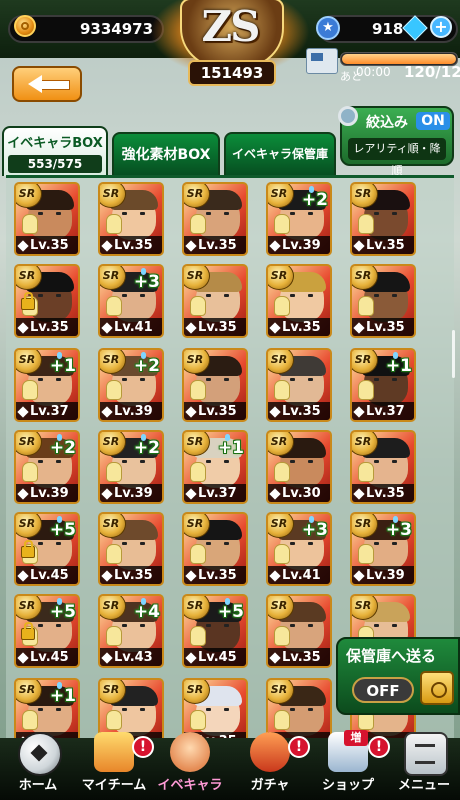 Image resolution: width=460 pixels, height=800 pixels. I want to click on level-bar: Lv.45, so click(215, 657).